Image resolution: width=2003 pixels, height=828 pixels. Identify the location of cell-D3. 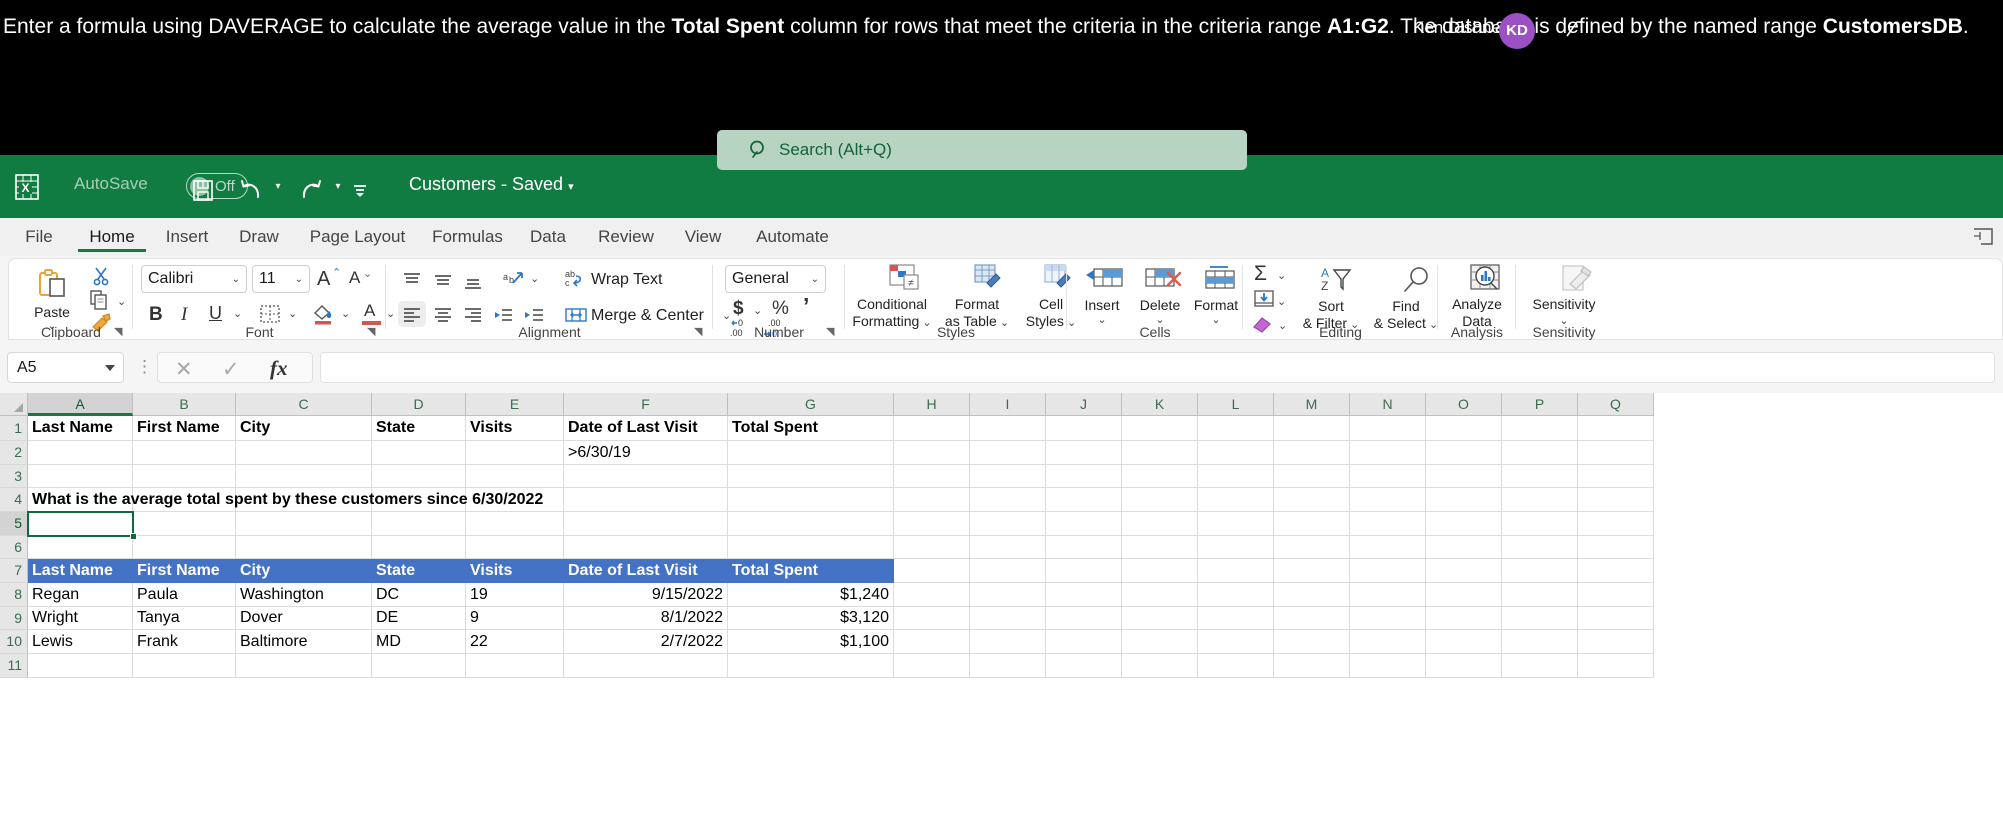
(419, 476).